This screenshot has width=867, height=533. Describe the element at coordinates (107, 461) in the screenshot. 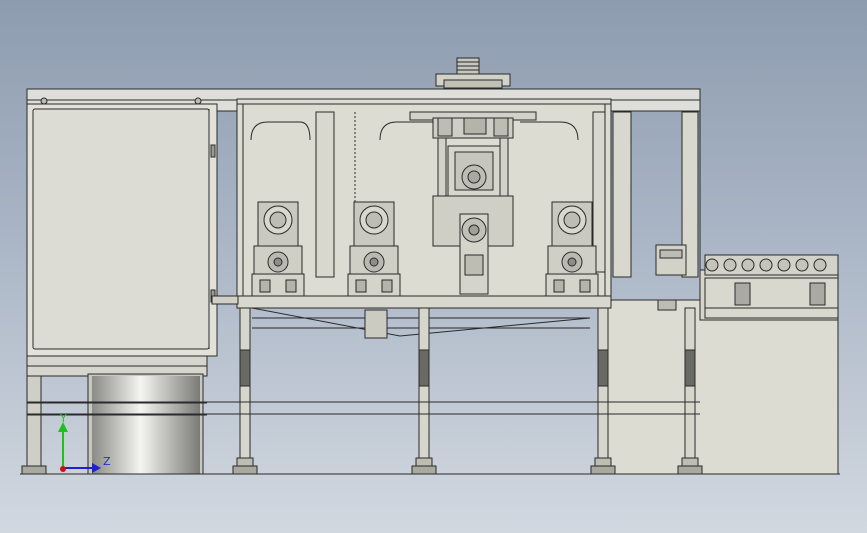

I see `z-axis-label: Z` at that location.